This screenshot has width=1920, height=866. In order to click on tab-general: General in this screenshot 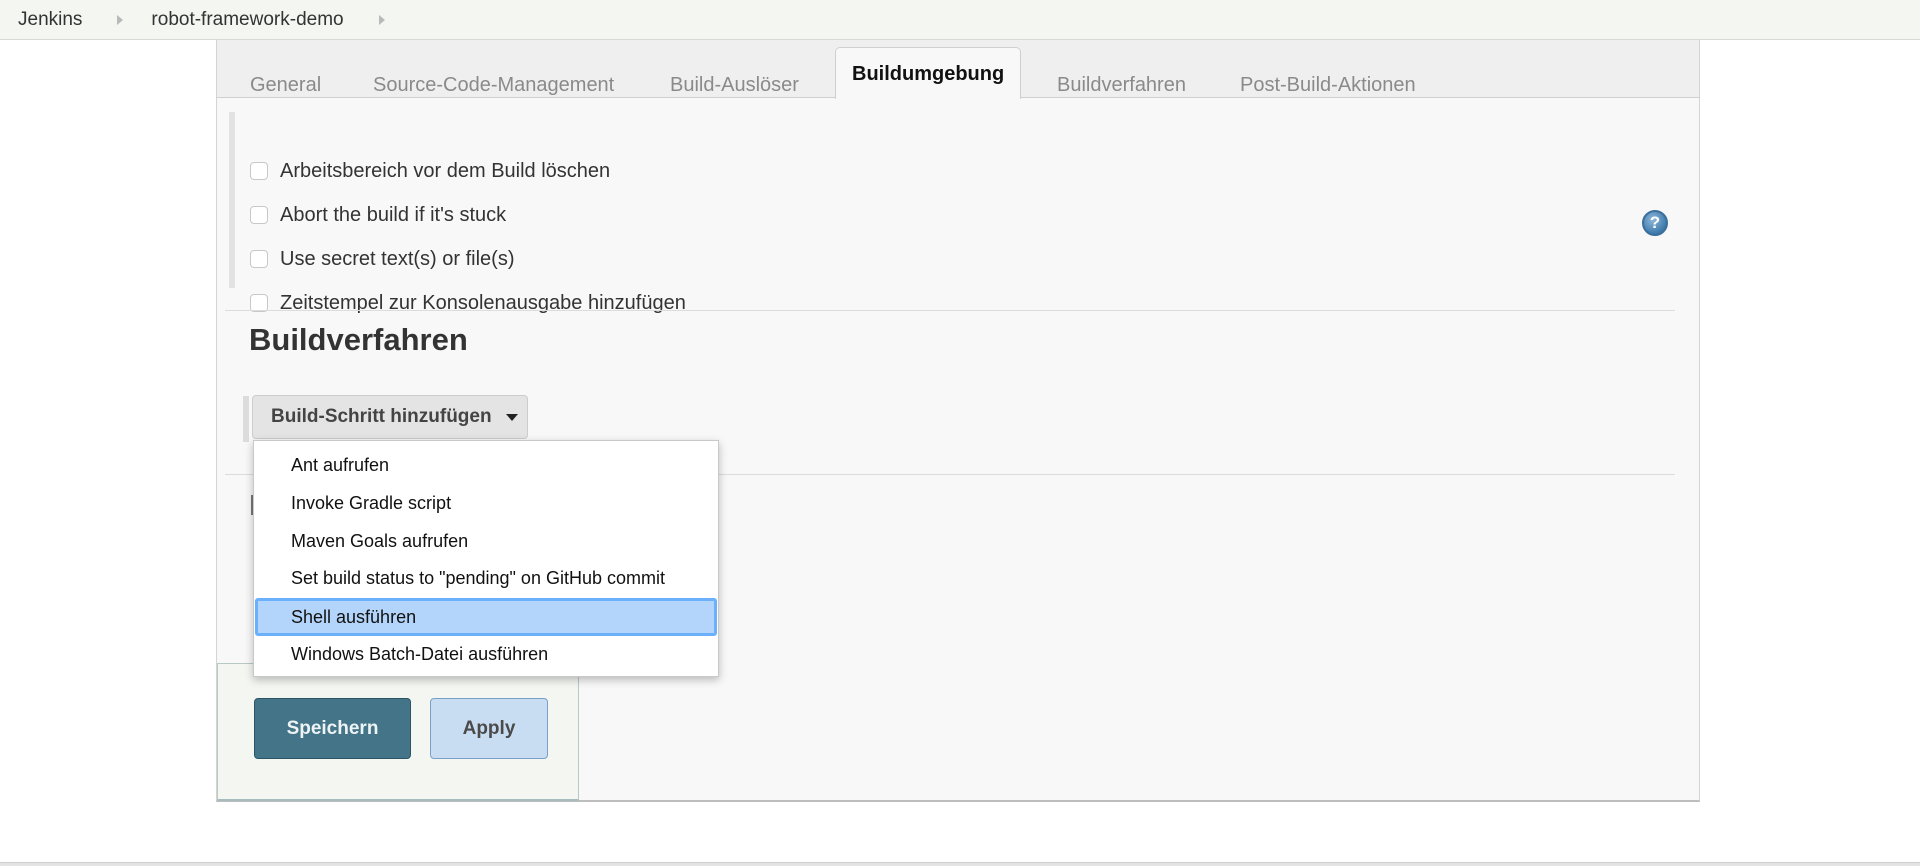, I will do `click(285, 76)`.